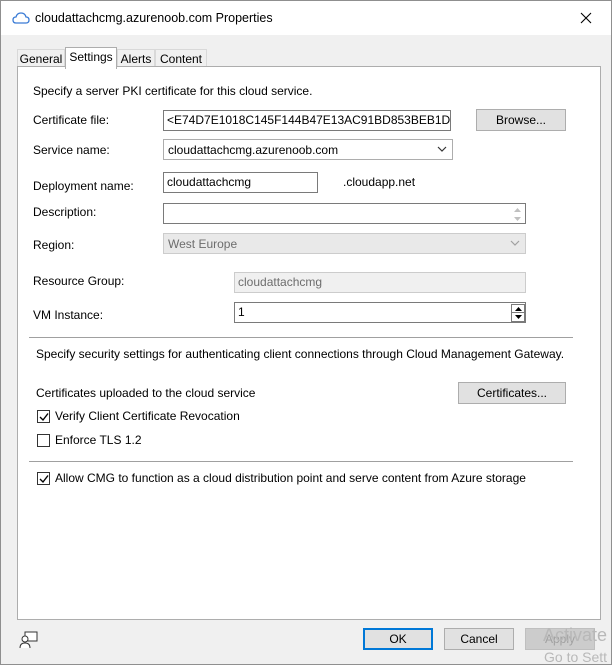 The image size is (612, 665). I want to click on activation-watermark-sub: Go to Sett, so click(576, 657).